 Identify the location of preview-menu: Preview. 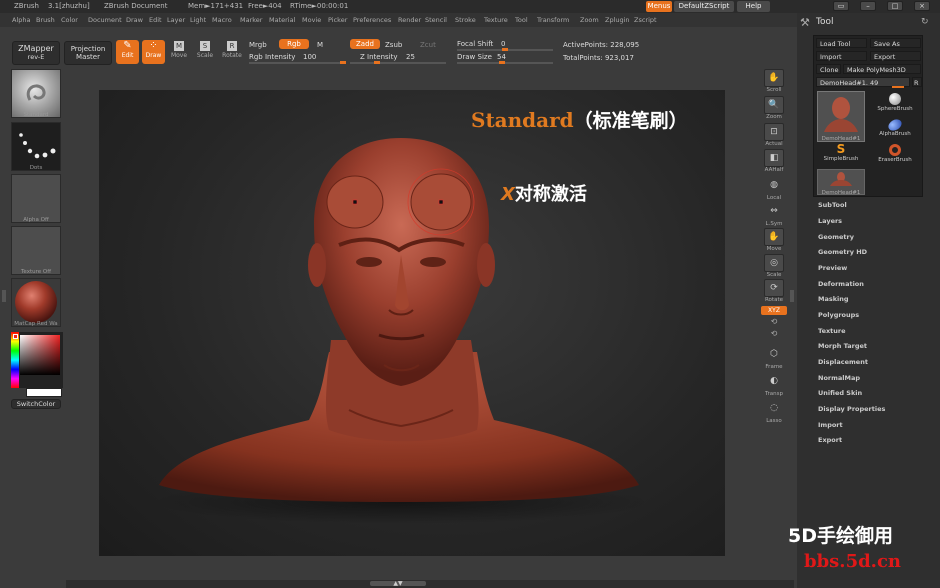
(832, 268).